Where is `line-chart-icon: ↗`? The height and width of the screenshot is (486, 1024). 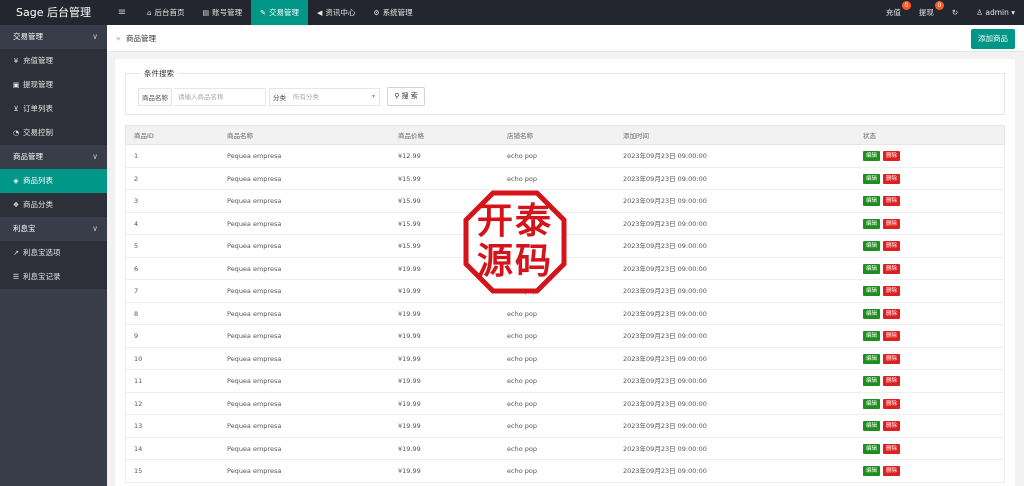
line-chart-icon: ↗ is located at coordinates (16, 253).